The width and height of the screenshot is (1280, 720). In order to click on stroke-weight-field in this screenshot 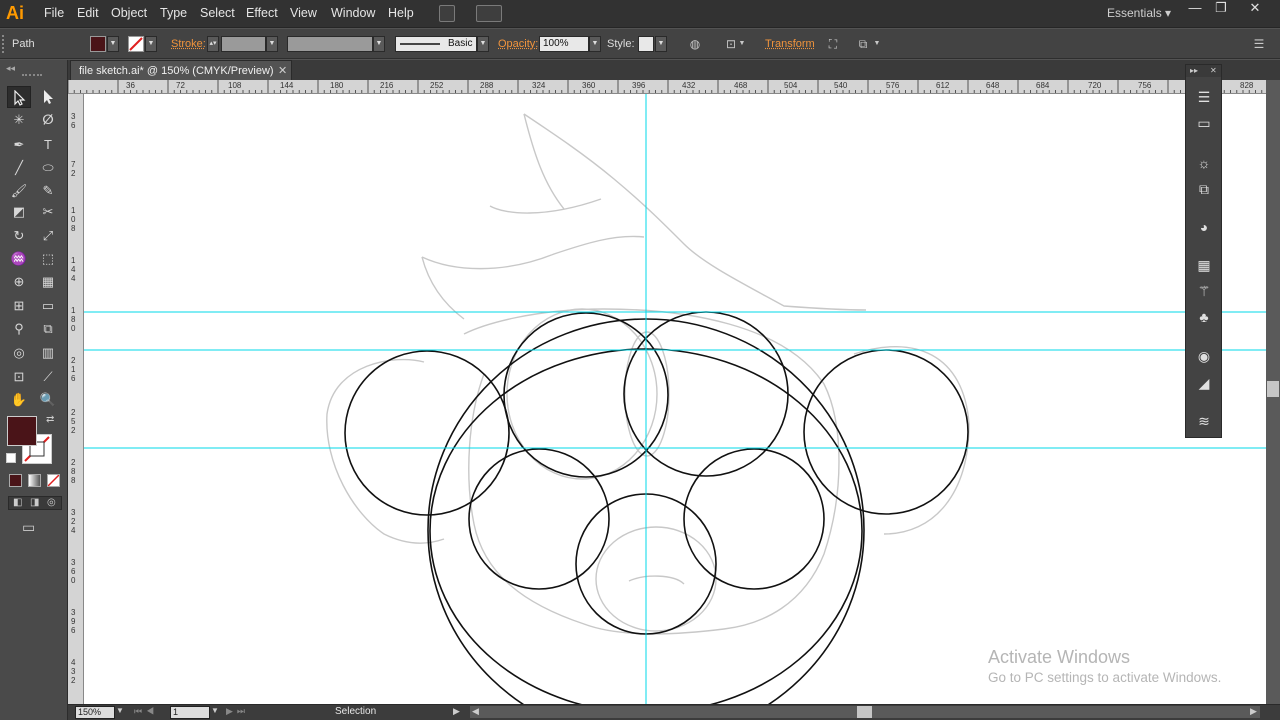, I will do `click(243, 44)`.